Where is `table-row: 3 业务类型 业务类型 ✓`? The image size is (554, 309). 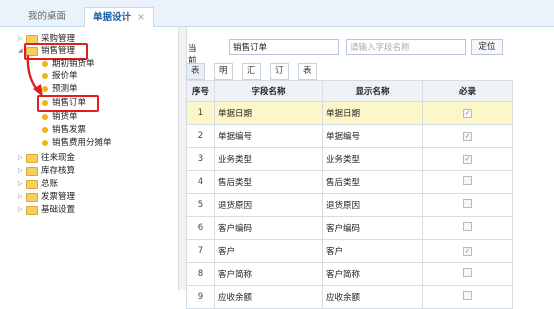 table-row: 3 业务类型 业务类型 ✓ is located at coordinates (349, 159).